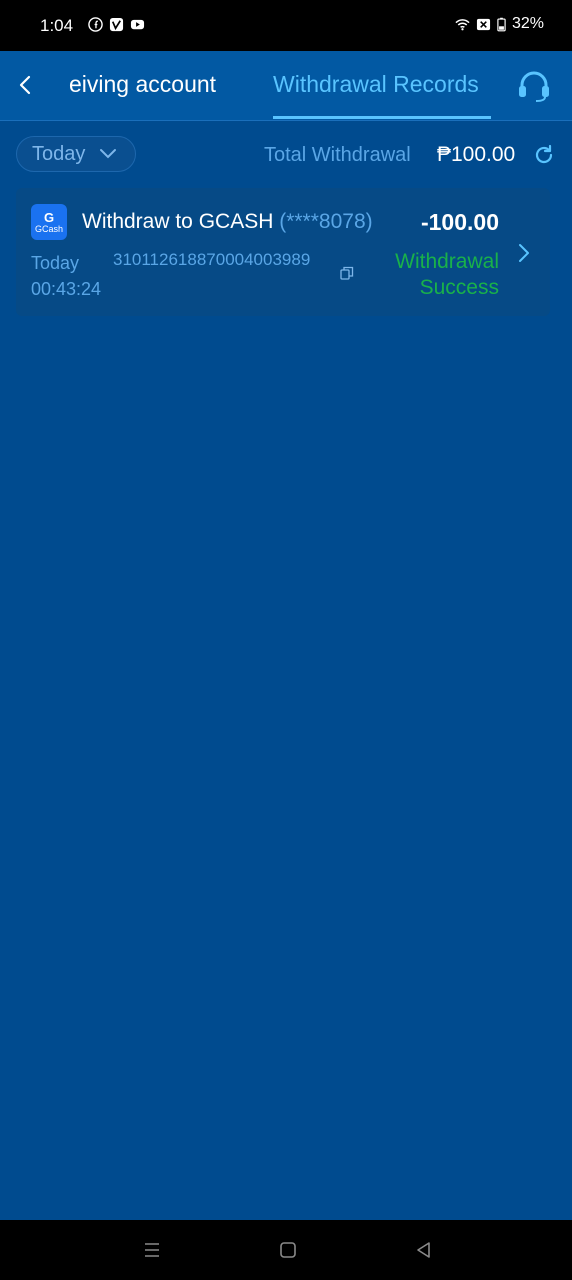  I want to click on record-amount: -100.00, so click(459, 222).